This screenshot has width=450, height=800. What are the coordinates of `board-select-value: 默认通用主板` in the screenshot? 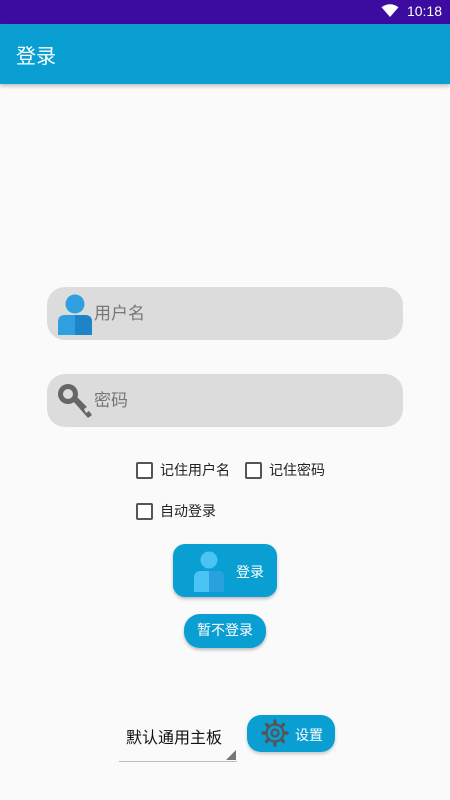 It's located at (174, 737).